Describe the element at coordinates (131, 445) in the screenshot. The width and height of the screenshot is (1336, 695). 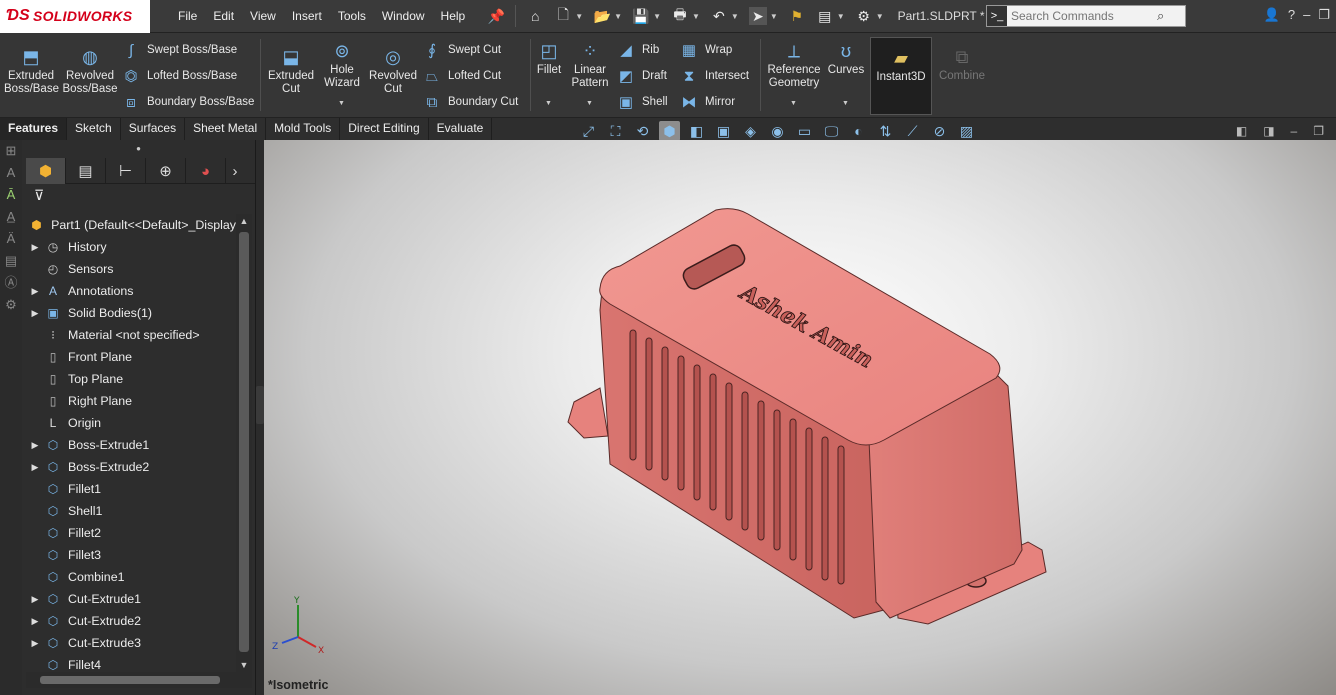
I see `tree-item: ▶ ⬡ Boss-Extrude1` at that location.